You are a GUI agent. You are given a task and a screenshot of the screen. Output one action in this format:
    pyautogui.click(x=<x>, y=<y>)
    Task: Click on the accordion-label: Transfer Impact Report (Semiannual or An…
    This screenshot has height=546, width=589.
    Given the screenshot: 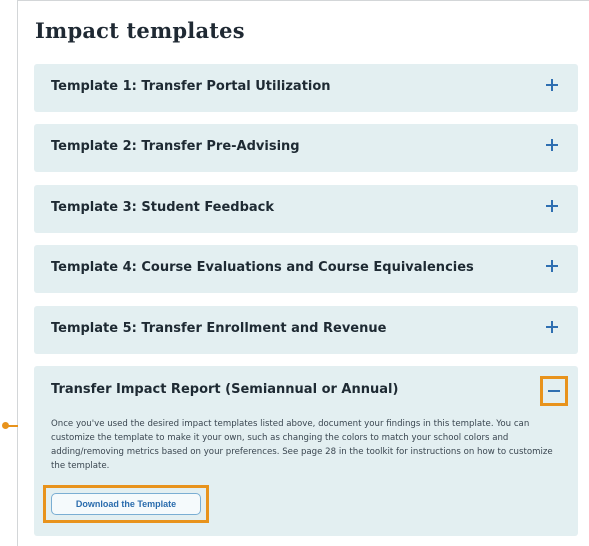 What is the action you would take?
    pyautogui.click(x=224, y=389)
    